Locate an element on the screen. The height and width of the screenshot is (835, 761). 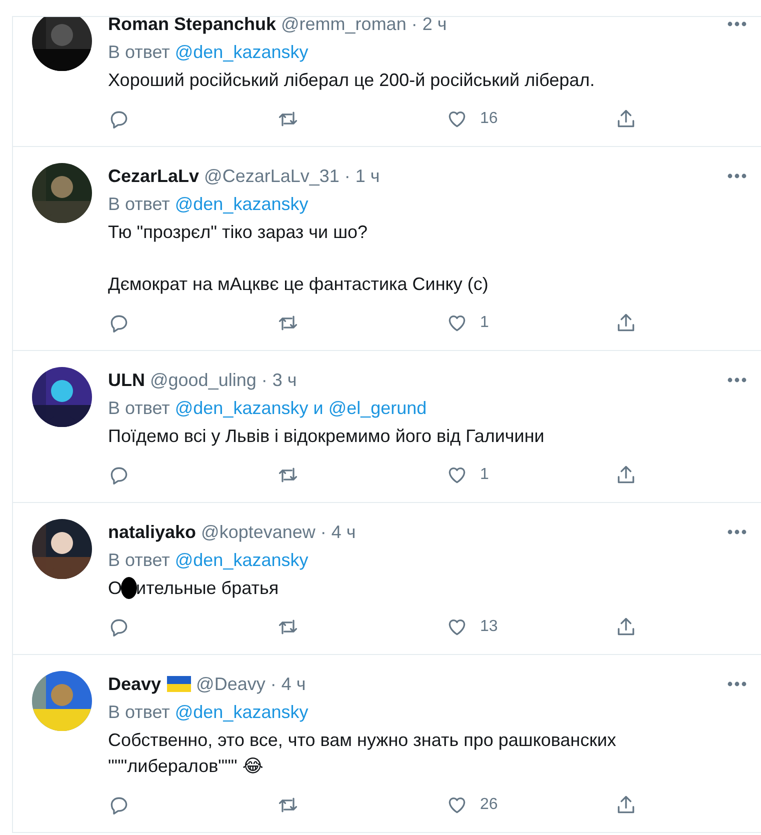
tweet-text: Тю "прозрєл" тіко зараз чи шо? is located at coordinates (238, 232).